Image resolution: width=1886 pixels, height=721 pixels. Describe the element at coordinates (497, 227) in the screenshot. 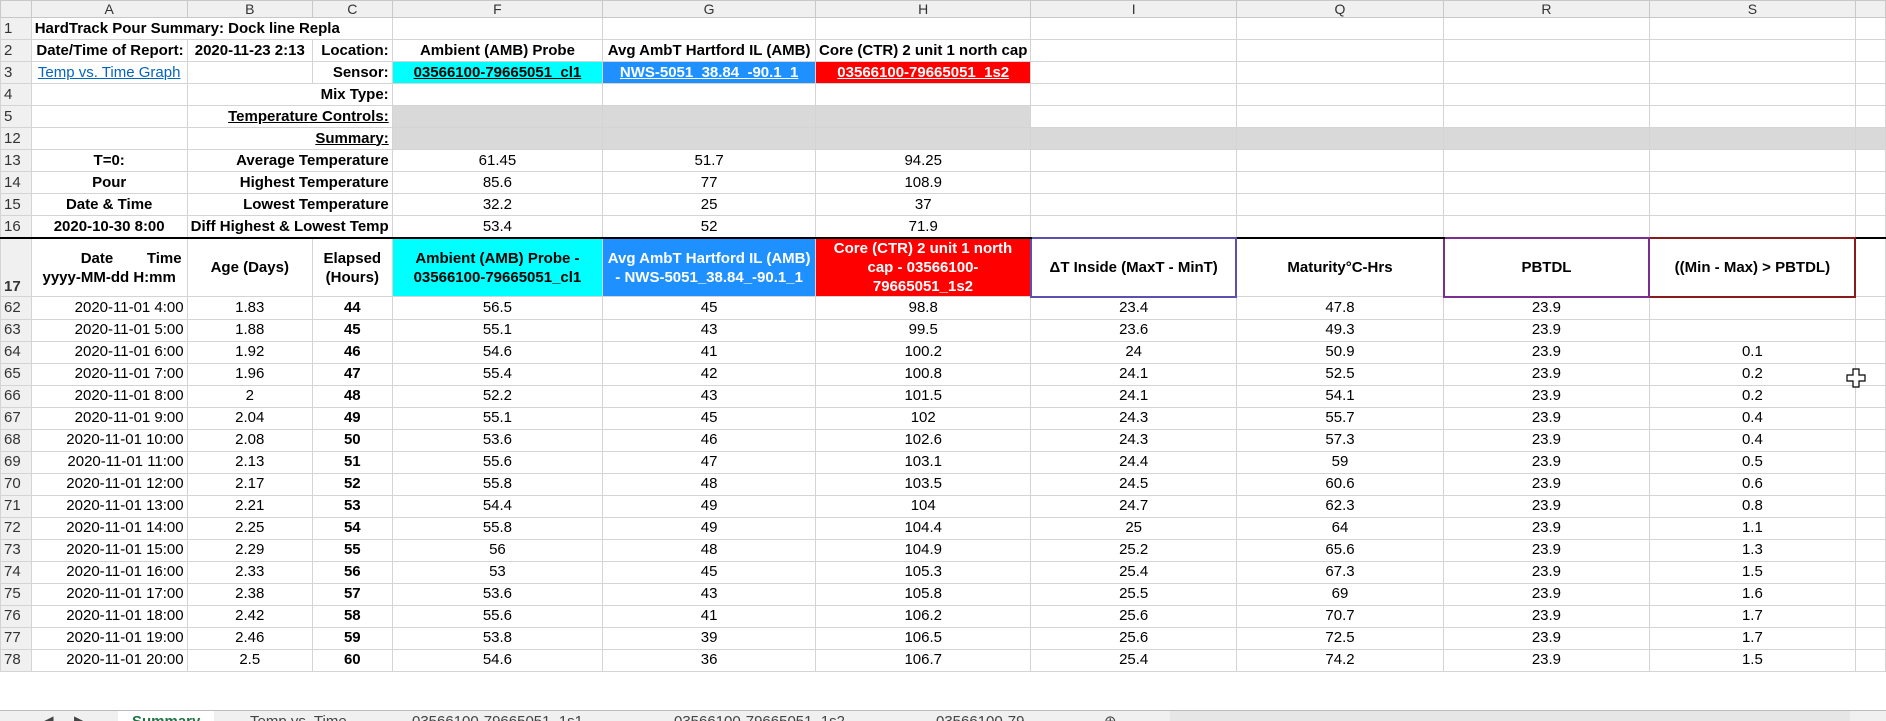

I see `stat-value: 53.4` at that location.